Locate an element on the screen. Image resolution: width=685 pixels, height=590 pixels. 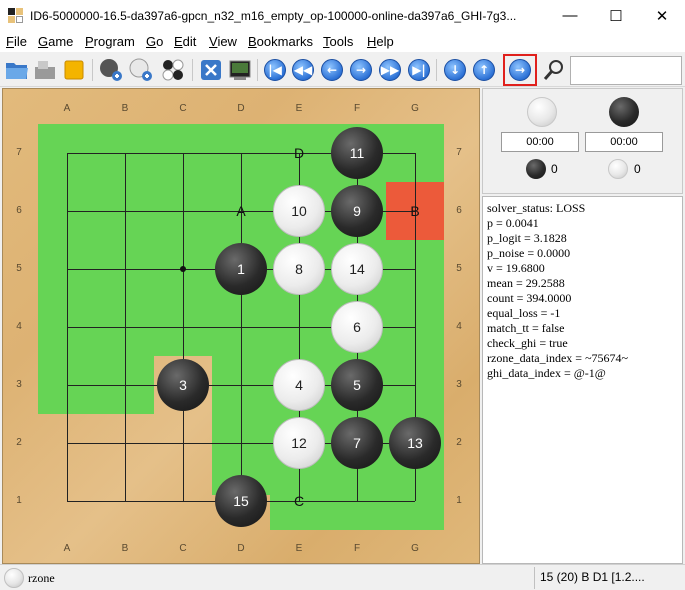
menu-bookmarks: Bookmarks is located at coordinates (280, 41).